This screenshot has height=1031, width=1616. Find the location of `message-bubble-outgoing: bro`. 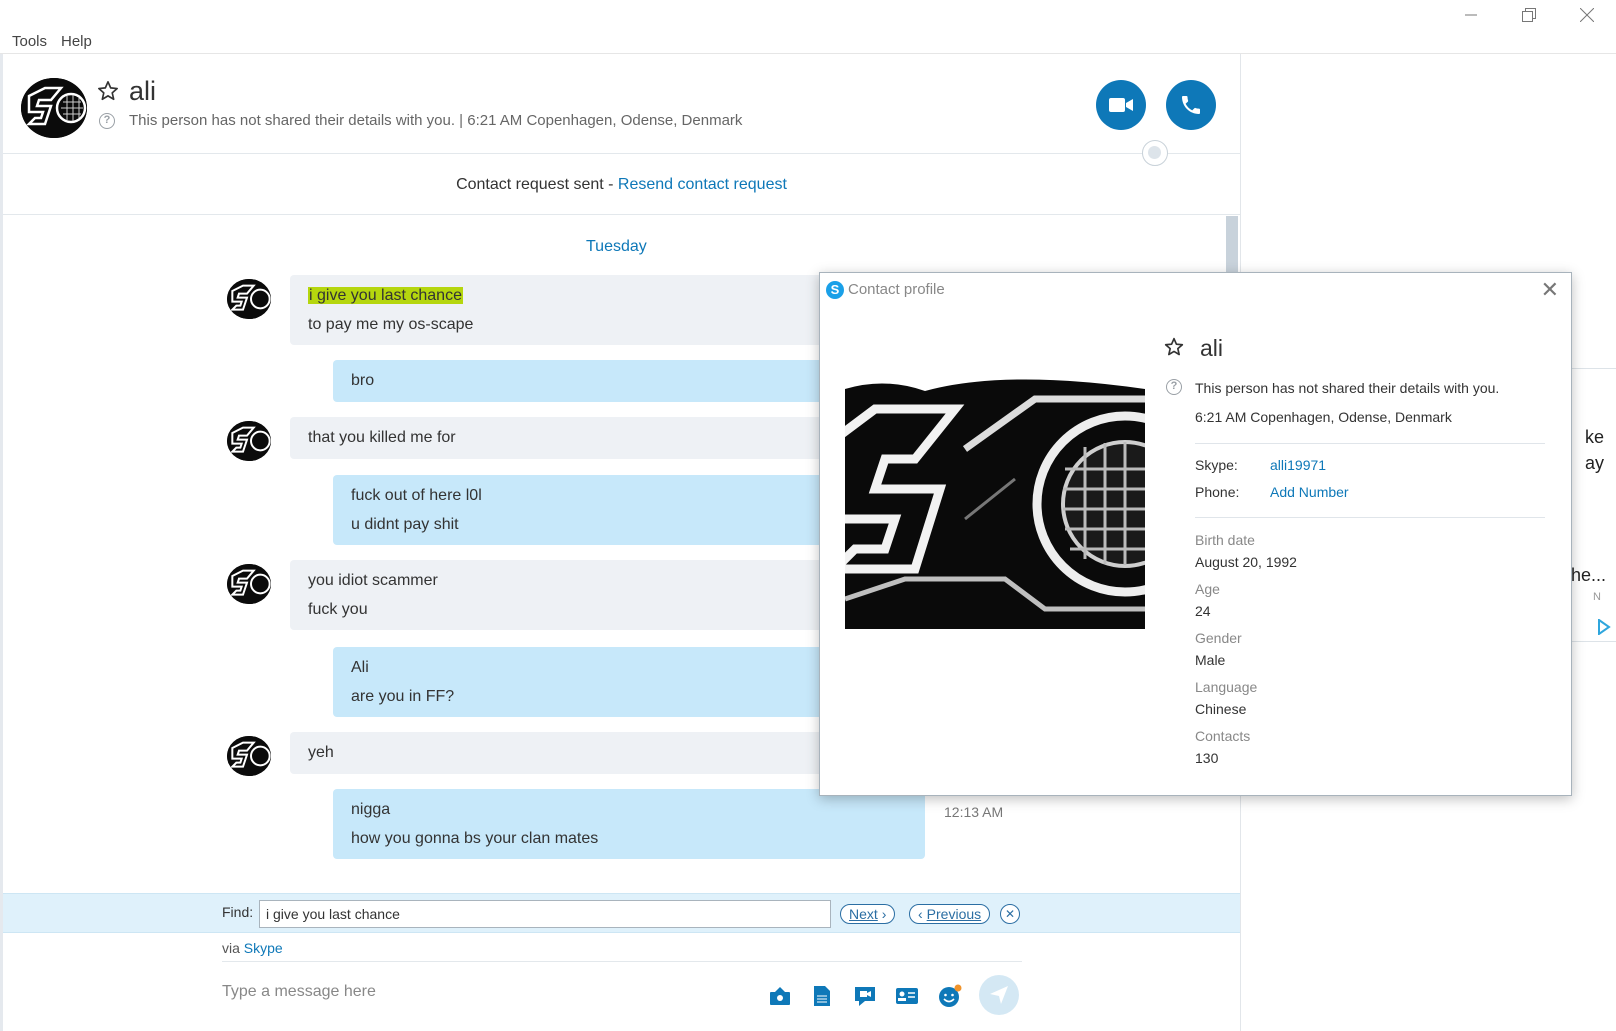

message-bubble-outgoing: bro is located at coordinates (593, 381).